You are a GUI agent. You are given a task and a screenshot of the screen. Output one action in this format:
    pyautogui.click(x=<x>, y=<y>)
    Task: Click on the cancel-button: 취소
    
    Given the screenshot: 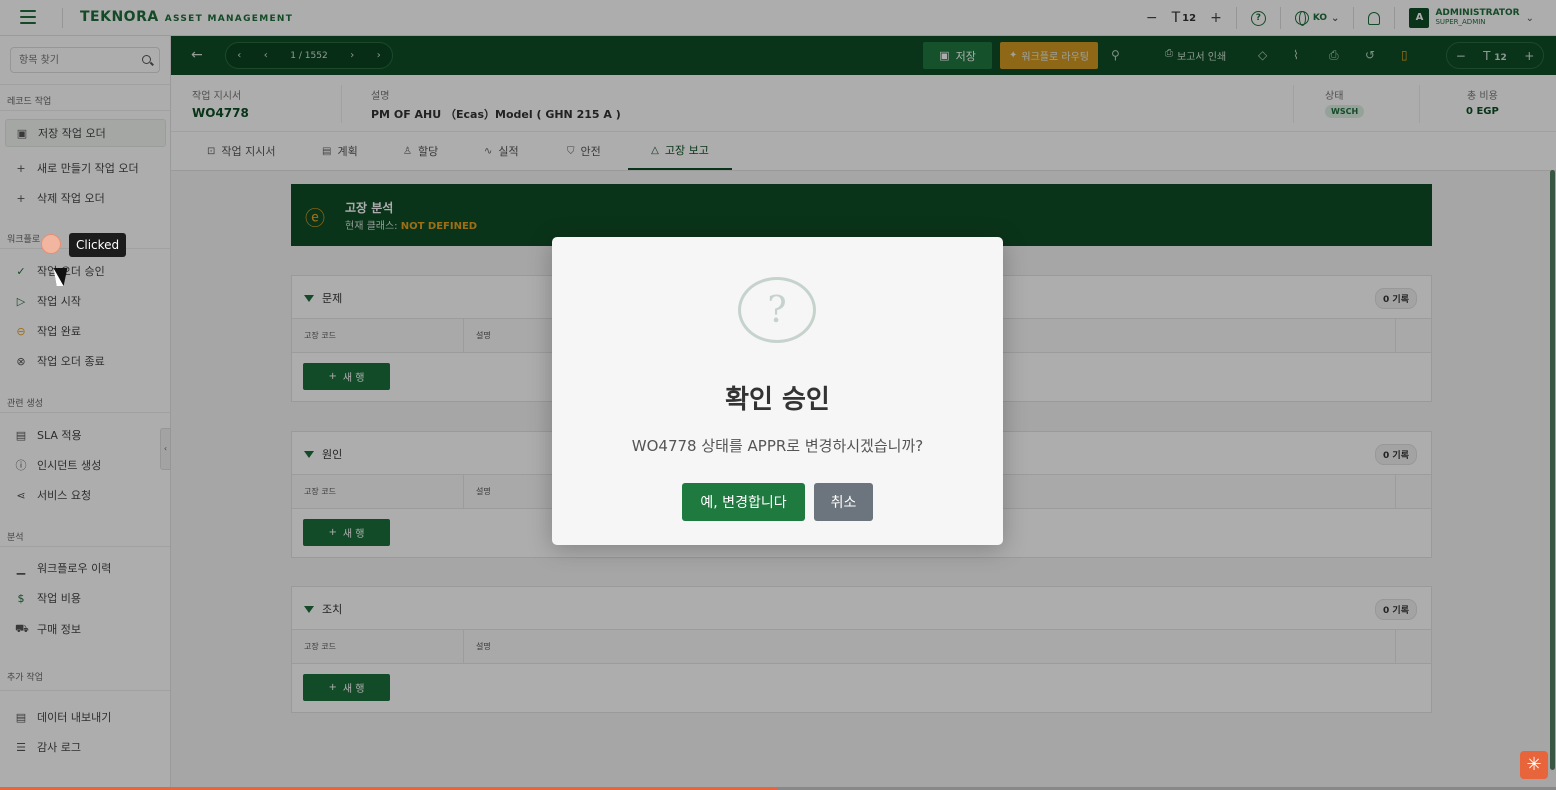 What is the action you would take?
    pyautogui.click(x=843, y=502)
    